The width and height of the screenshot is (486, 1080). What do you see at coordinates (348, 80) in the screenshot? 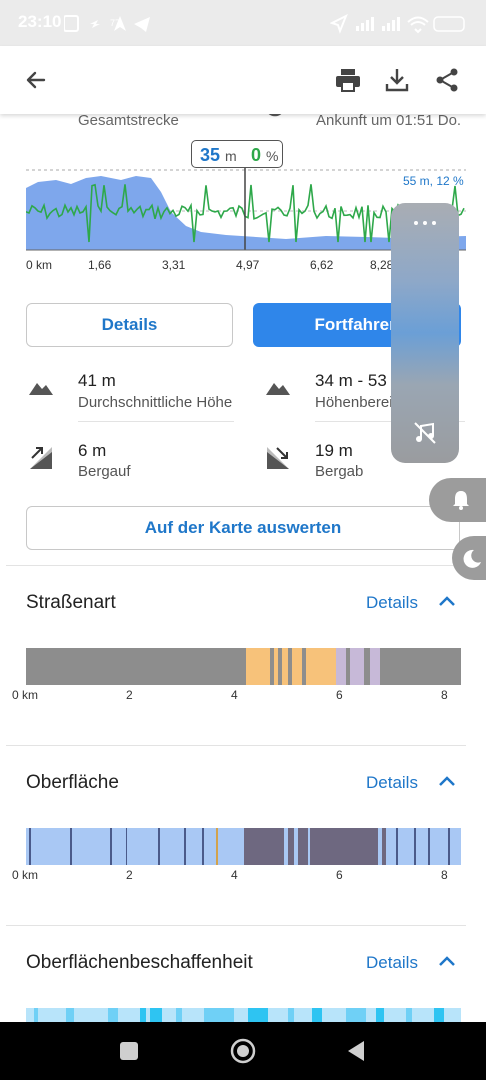
I see `print-button` at bounding box center [348, 80].